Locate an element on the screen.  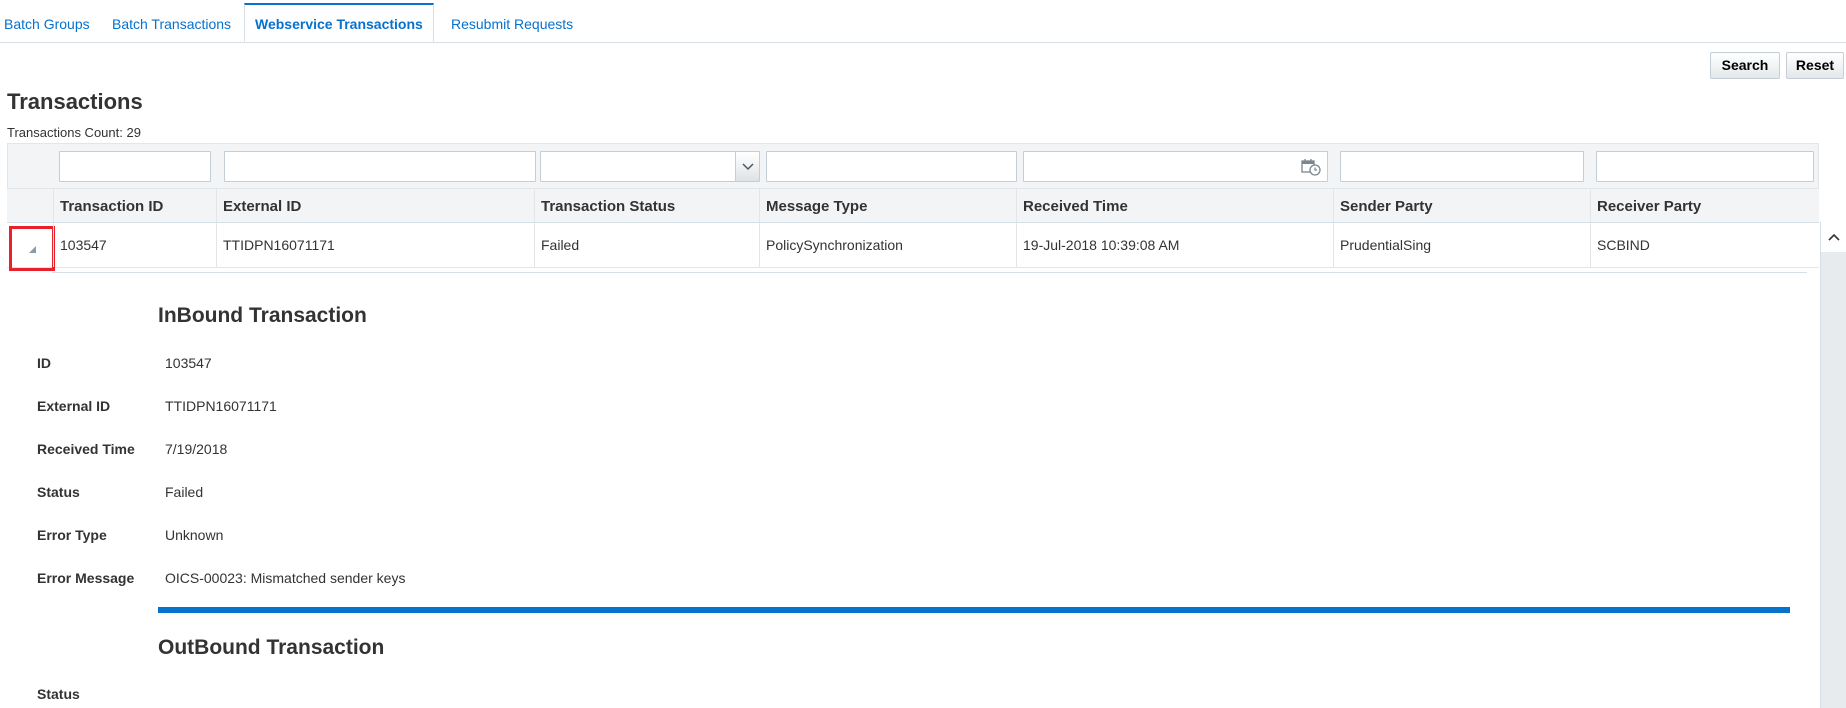
inbound-section-title: InBound Transaction is located at coordinates (262, 315).